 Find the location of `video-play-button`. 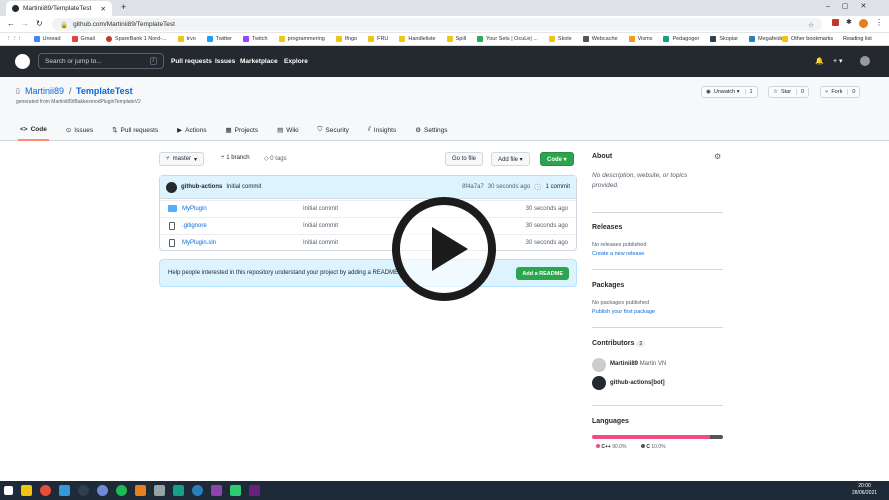

video-play-button is located at coordinates (444, 249).